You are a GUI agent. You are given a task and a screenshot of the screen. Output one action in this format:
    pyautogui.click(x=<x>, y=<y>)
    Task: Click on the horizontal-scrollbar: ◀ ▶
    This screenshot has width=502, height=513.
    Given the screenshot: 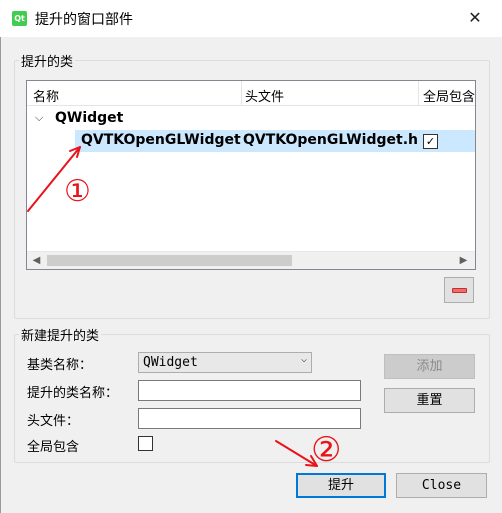 What is the action you would take?
    pyautogui.click(x=251, y=260)
    